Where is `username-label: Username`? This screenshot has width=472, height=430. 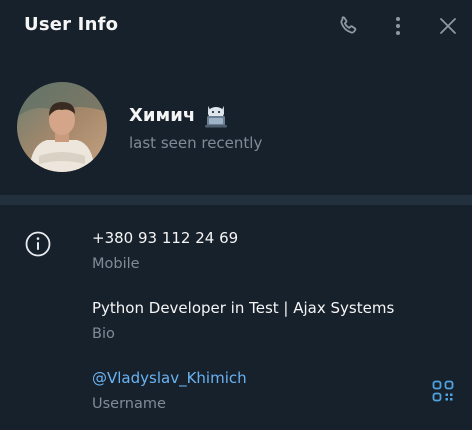 username-label: Username is located at coordinates (129, 404).